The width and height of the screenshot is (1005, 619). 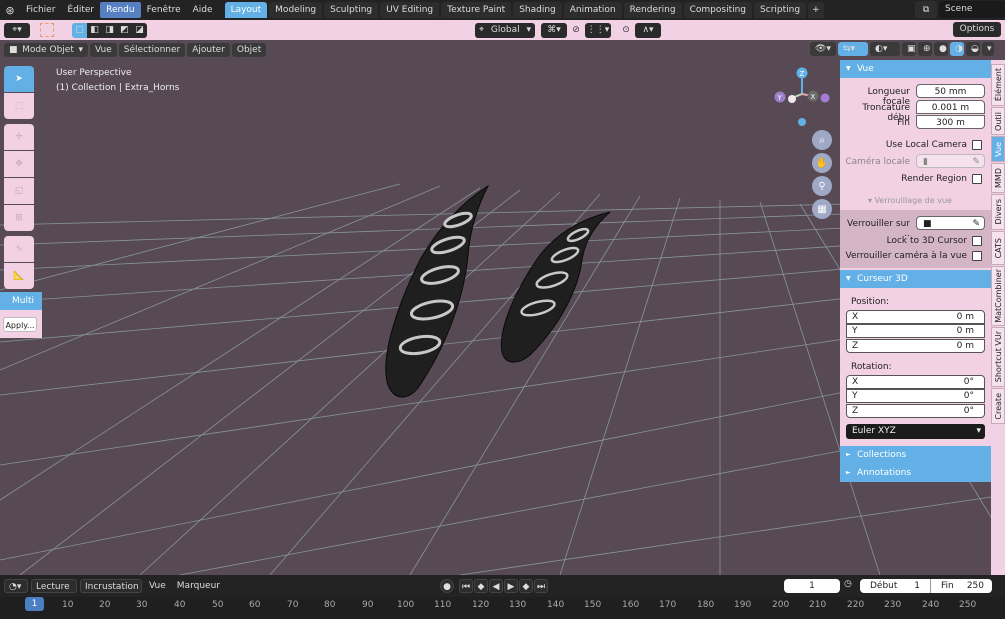 I want to click on scene-icon: ⧉, so click(x=926, y=9).